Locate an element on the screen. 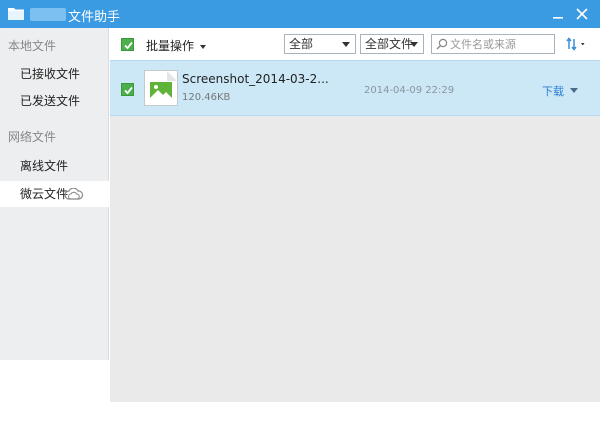 The width and height of the screenshot is (600, 430). file-date: 2014-04-09 22:29 is located at coordinates (409, 90).